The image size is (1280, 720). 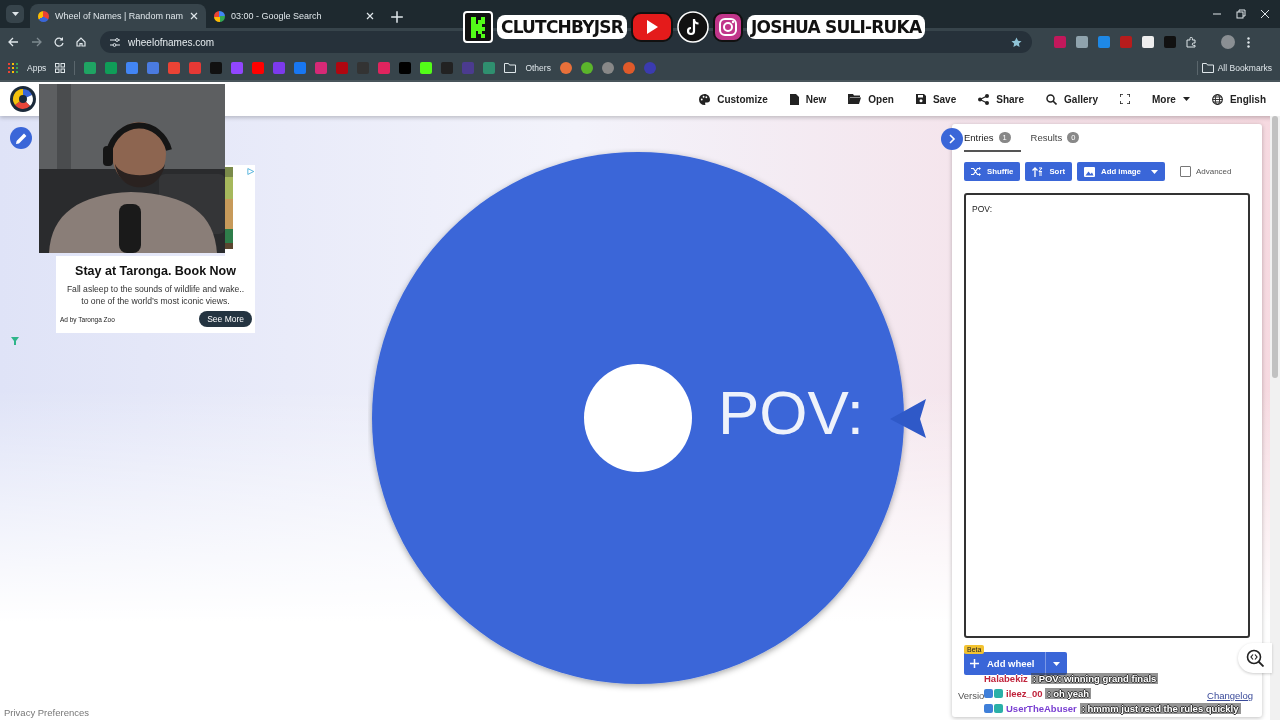 What do you see at coordinates (791, 413) in the screenshot?
I see `wheel-label: POV:` at bounding box center [791, 413].